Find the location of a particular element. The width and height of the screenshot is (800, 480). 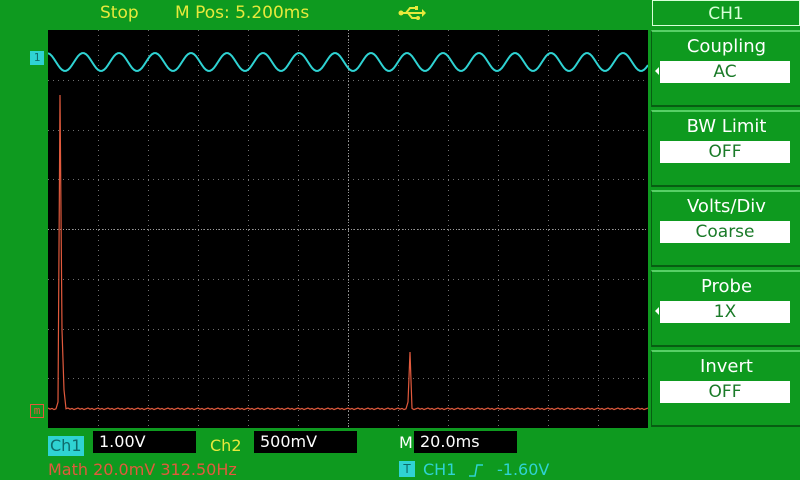

trigger-level: -1.60V is located at coordinates (523, 469).